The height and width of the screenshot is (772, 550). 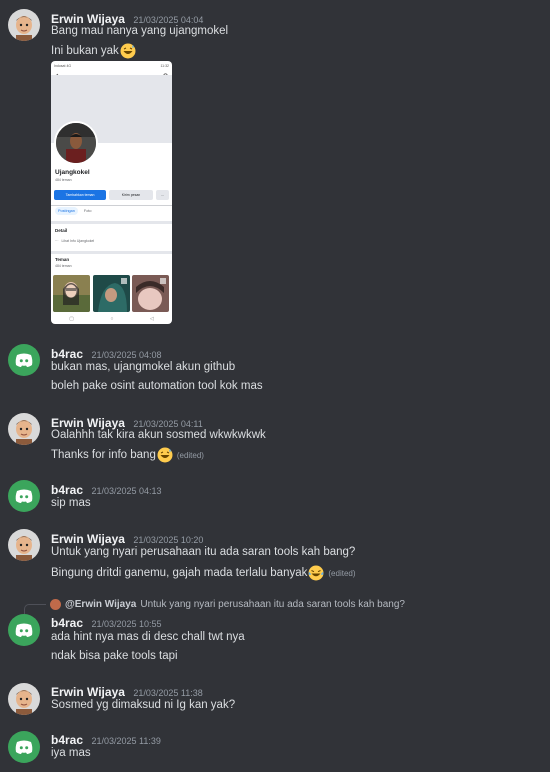 I want to click on timestamp: 21/03/2025 11:38, so click(x=168, y=693).